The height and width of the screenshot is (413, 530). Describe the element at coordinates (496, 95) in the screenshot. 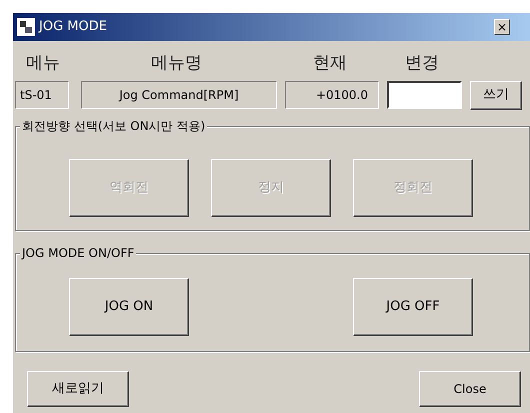

I see `write-button: 쓰기` at that location.